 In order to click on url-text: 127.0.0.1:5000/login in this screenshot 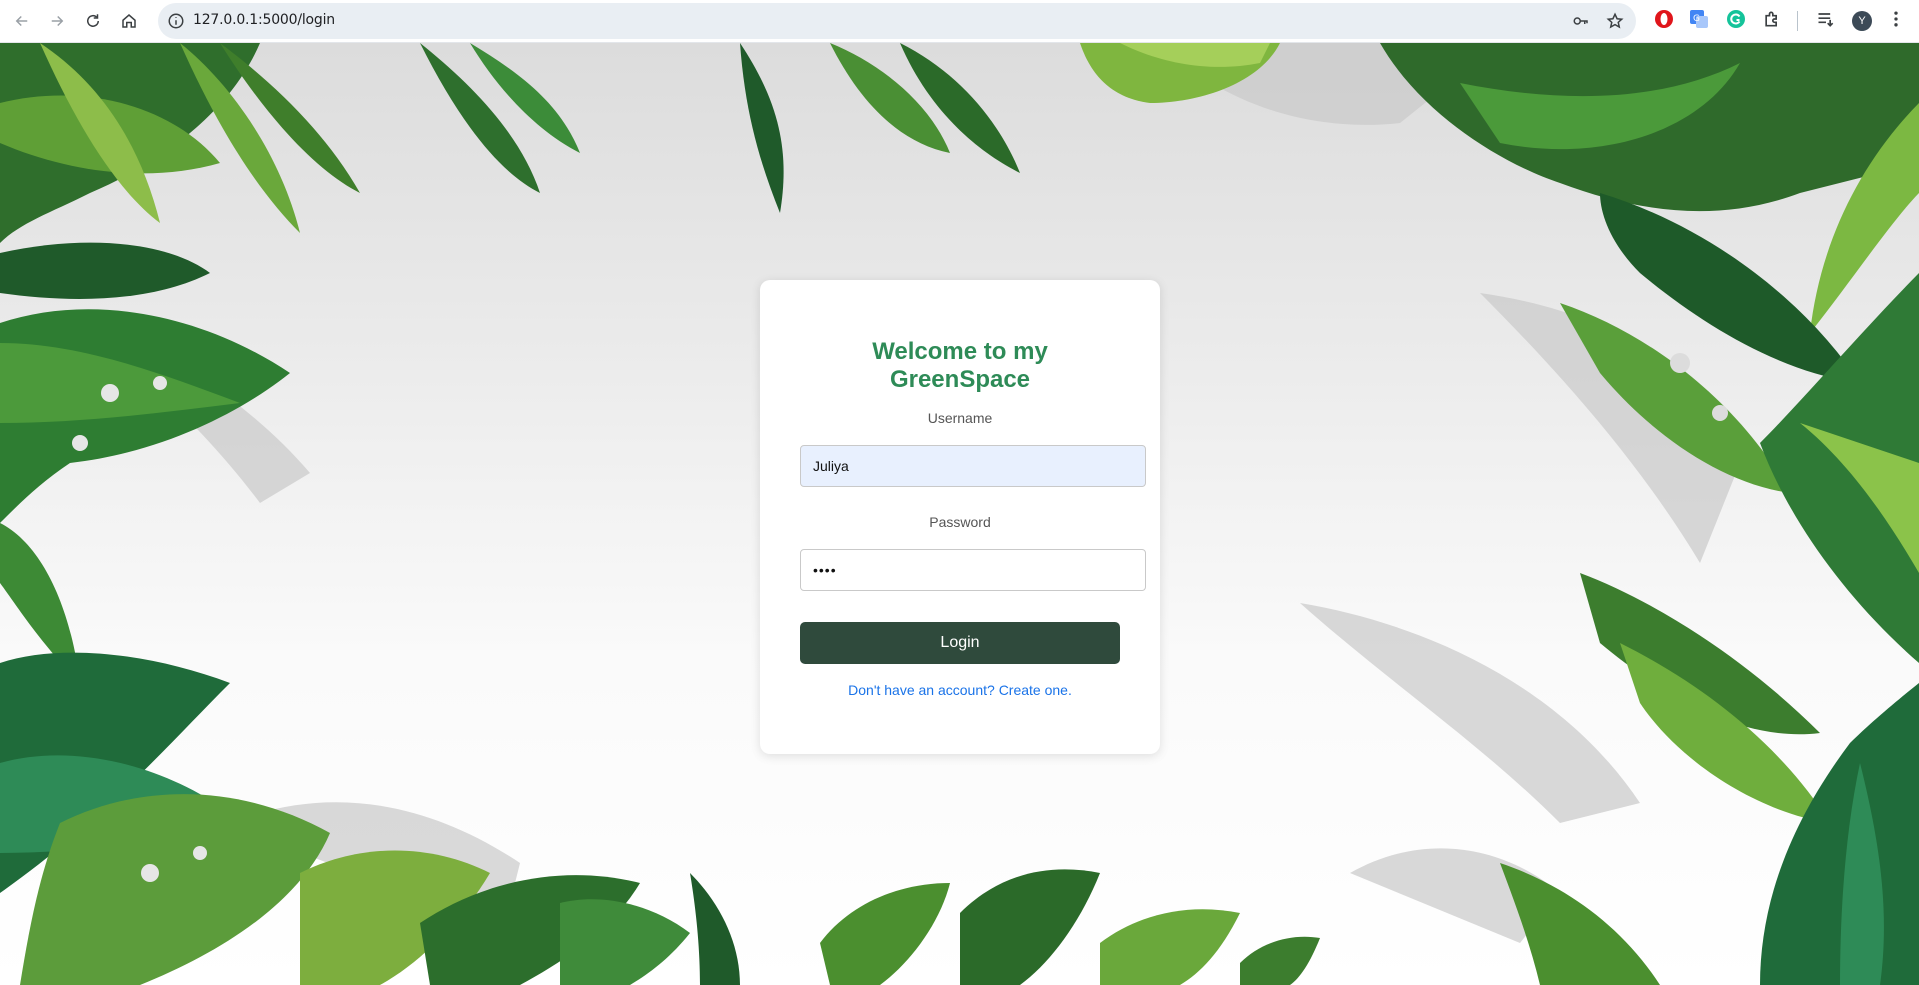, I will do `click(264, 20)`.